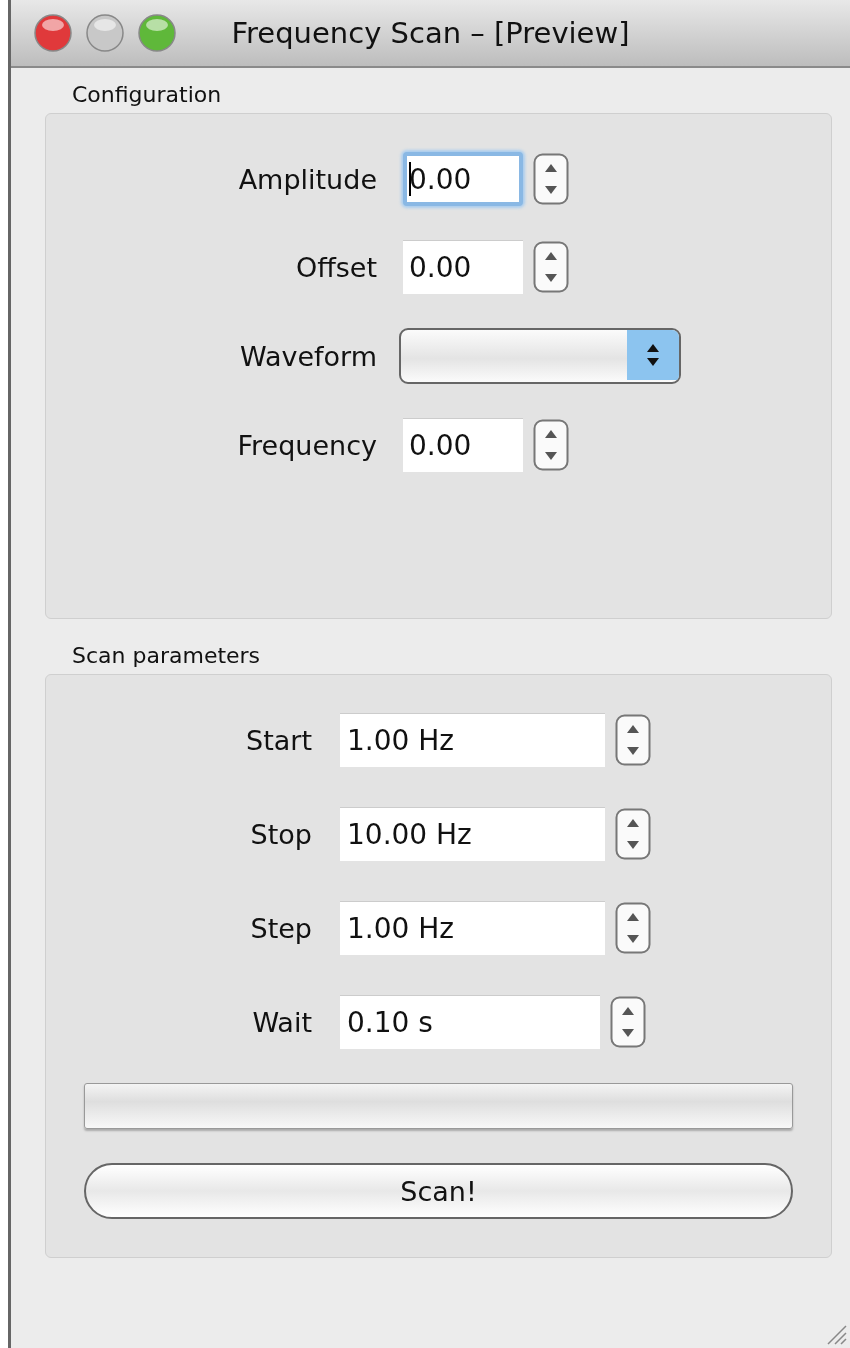 This screenshot has height=1348, width=850. Describe the element at coordinates (653, 355) in the screenshot. I see `up-down-arrows-icon` at that location.